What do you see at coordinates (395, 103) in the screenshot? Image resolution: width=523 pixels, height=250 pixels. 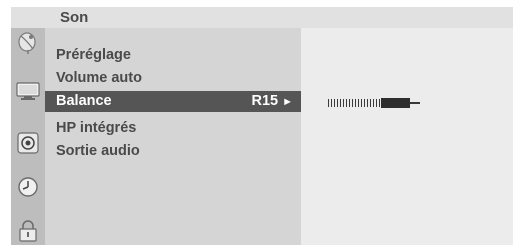 I see `balance-slider-thumb` at bounding box center [395, 103].